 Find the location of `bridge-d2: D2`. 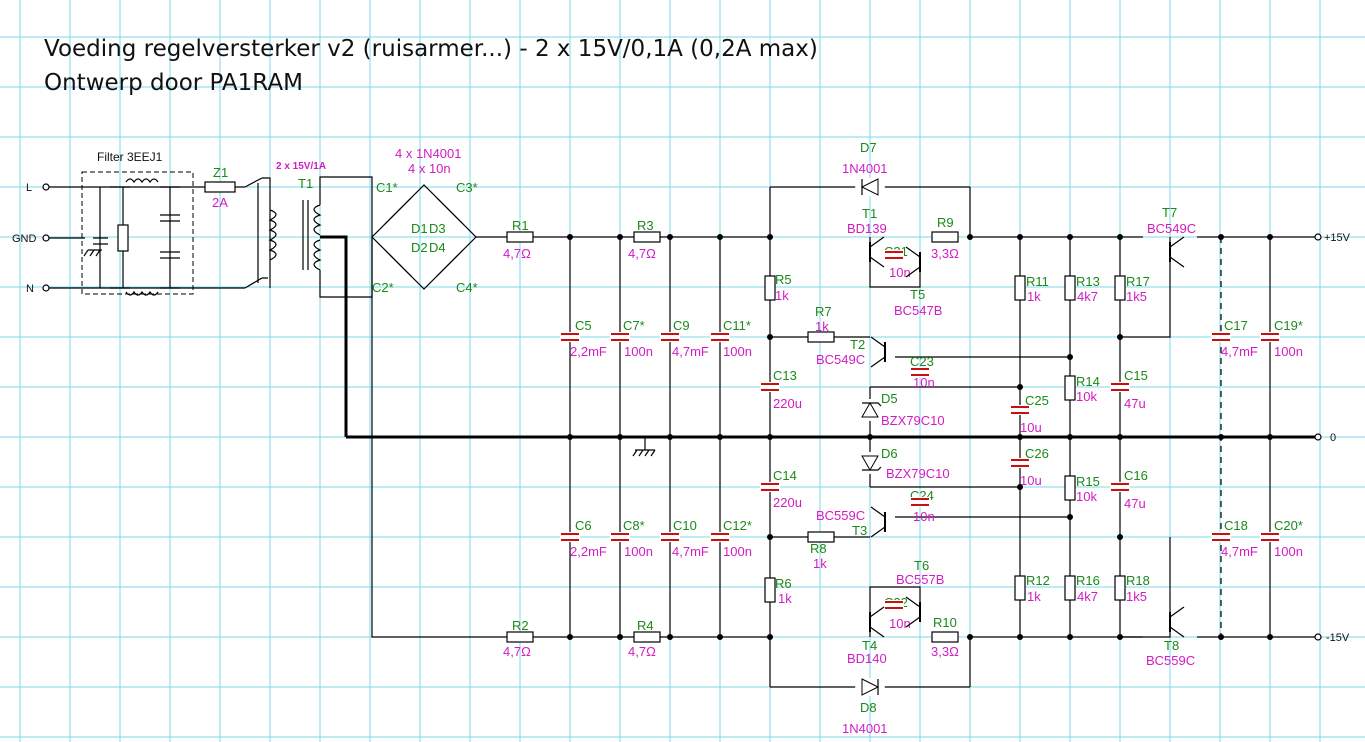

bridge-d2: D2 is located at coordinates (419, 247).